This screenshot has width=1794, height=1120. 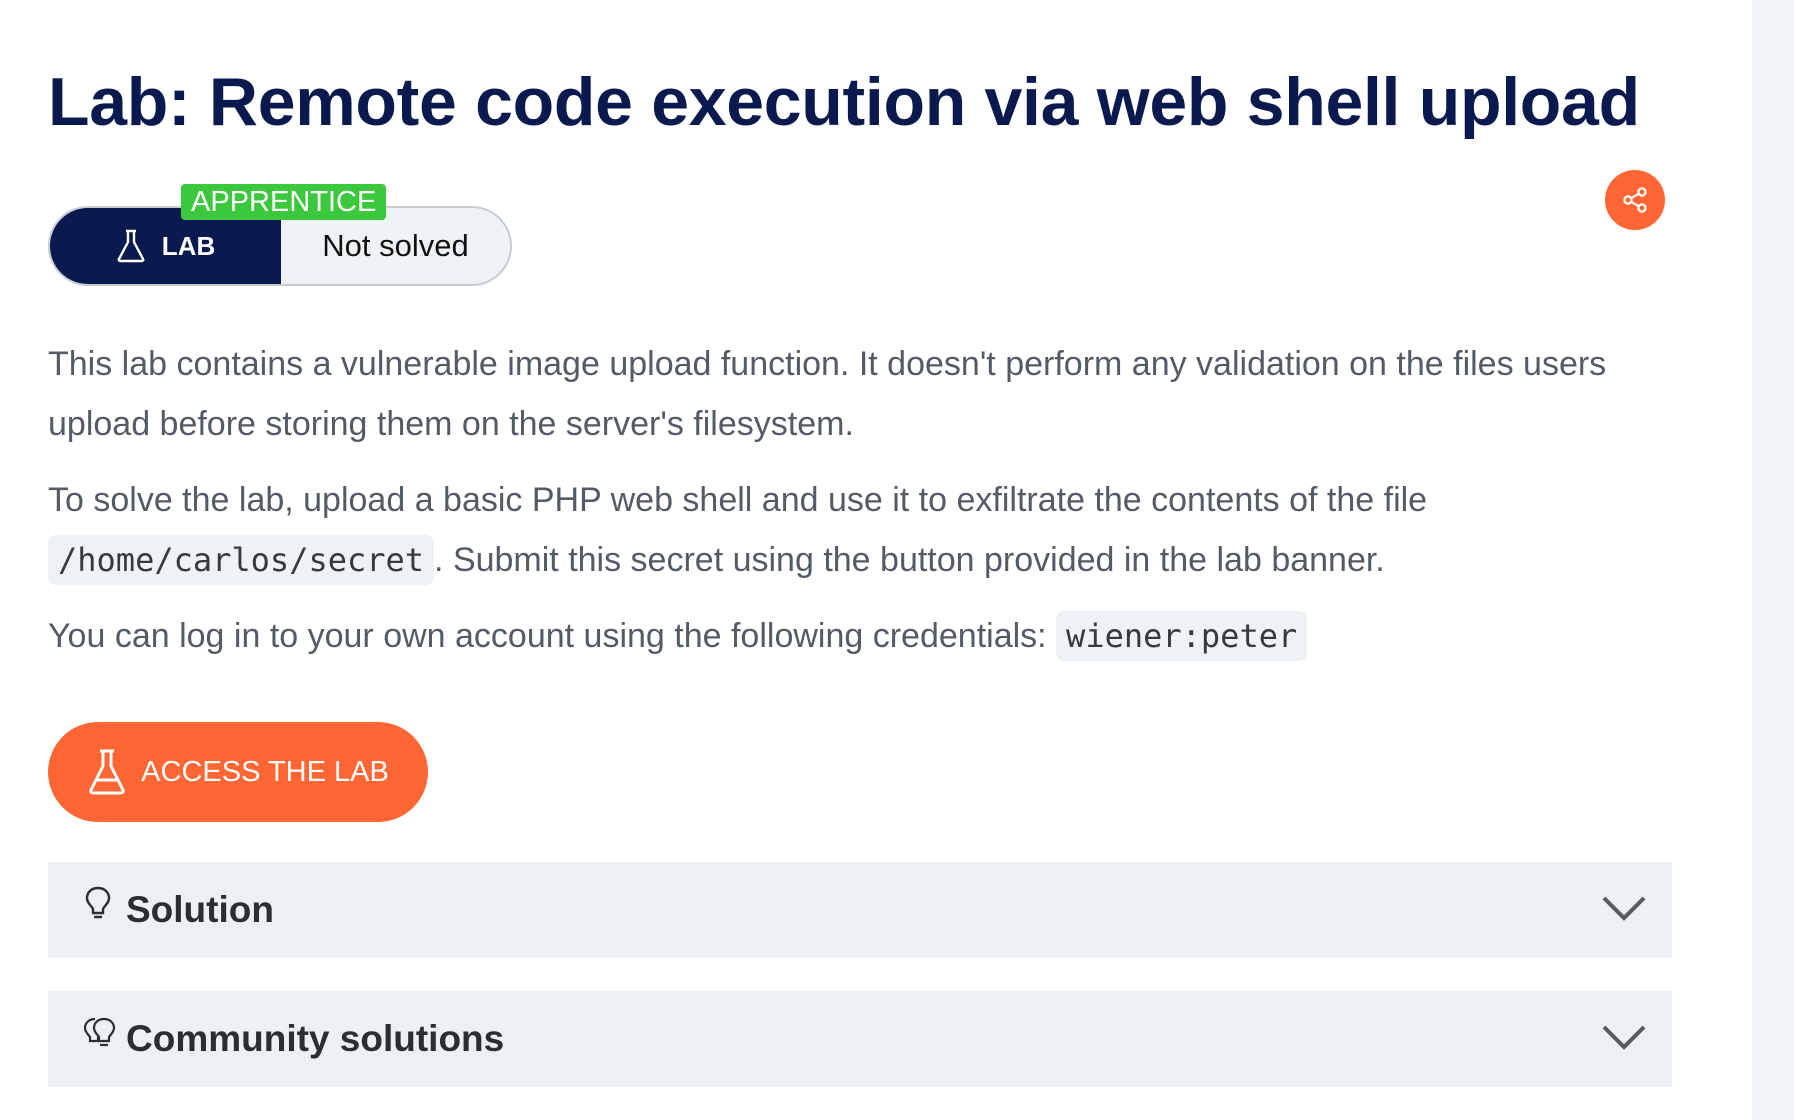 I want to click on share-button, so click(x=1635, y=200).